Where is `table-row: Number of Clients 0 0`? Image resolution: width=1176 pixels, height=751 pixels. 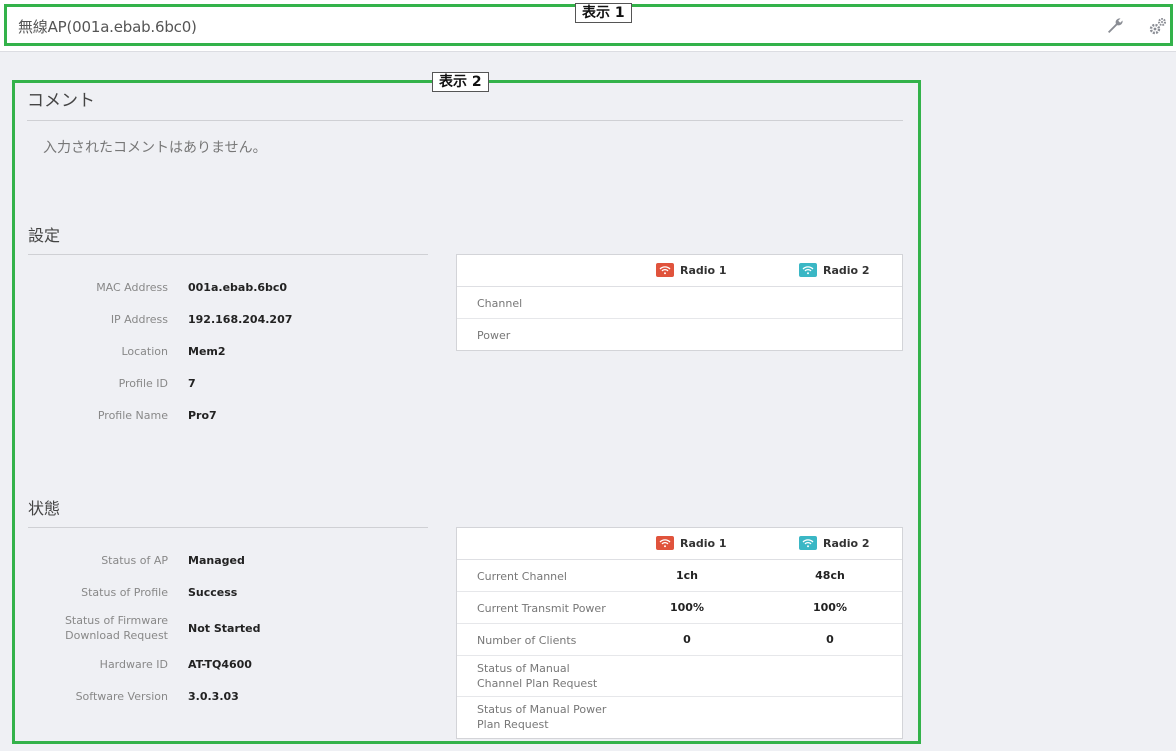 table-row: Number of Clients 0 0 is located at coordinates (679, 640).